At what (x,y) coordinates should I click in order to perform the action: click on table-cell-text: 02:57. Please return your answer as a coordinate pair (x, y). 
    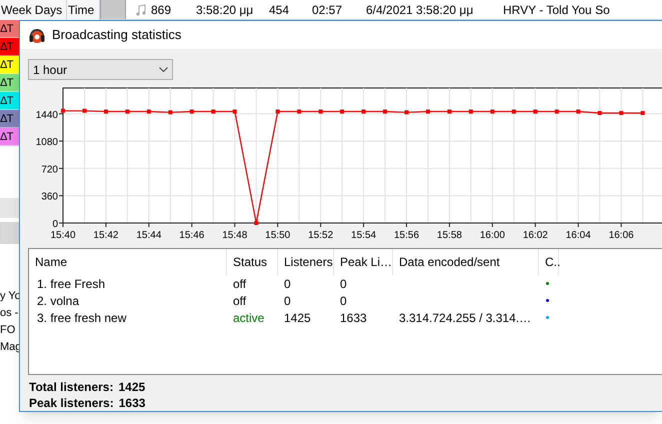
    Looking at the image, I should click on (328, 10).